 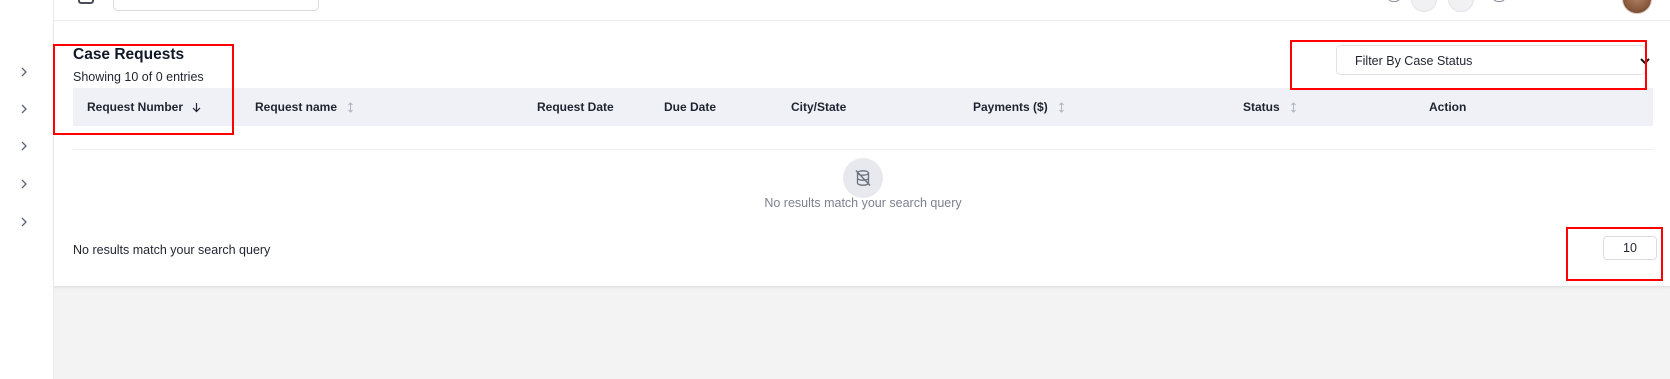 What do you see at coordinates (305, 107) in the screenshot?
I see `column-header-request-name: Request name` at bounding box center [305, 107].